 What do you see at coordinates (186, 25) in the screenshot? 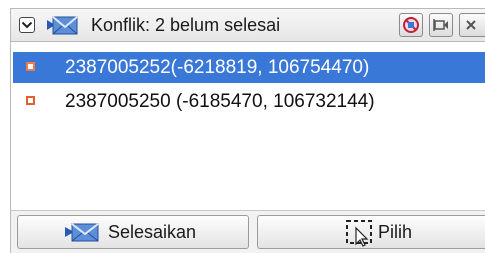
I see `panel-title: Konflik: 2 belum selesai` at bounding box center [186, 25].